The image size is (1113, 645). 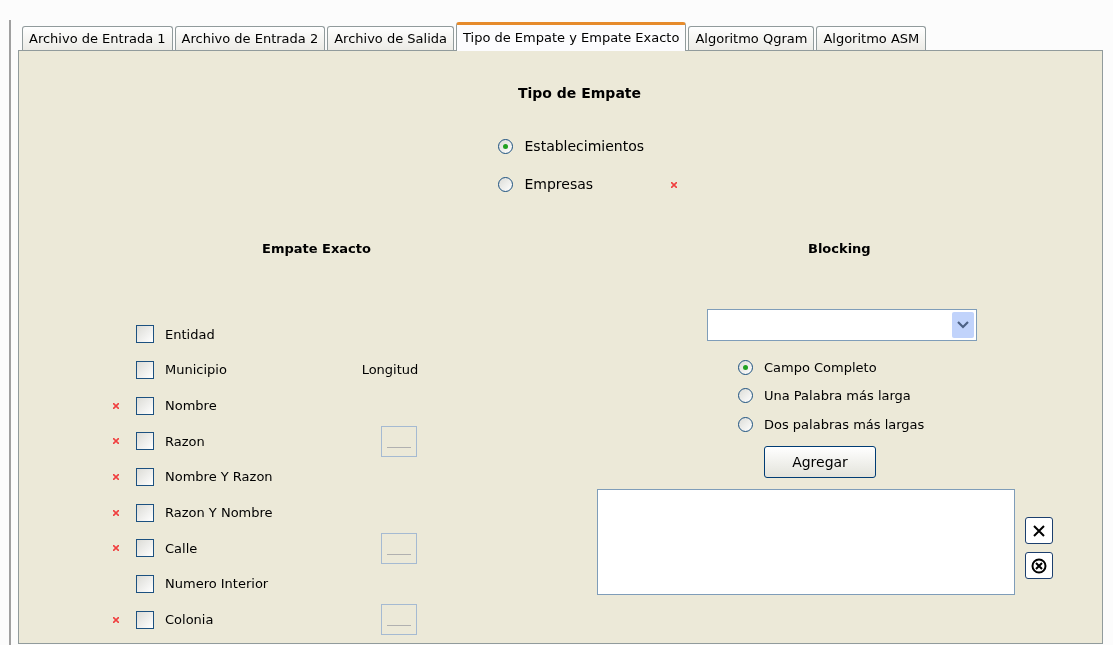 What do you see at coordinates (390, 38) in the screenshot?
I see `tab: Archivo de Salida` at bounding box center [390, 38].